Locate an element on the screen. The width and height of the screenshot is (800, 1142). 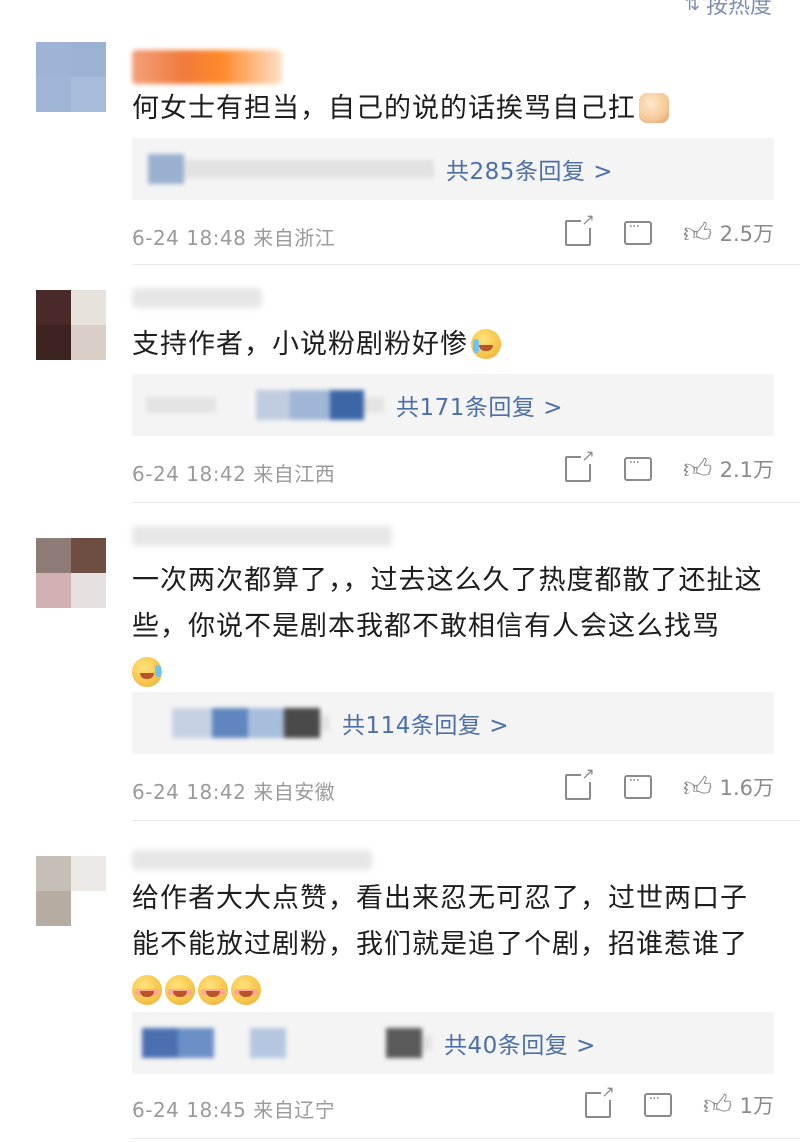
comment-text: 支持作者，小说粉剧粉好惨 is located at coordinates (448, 345).